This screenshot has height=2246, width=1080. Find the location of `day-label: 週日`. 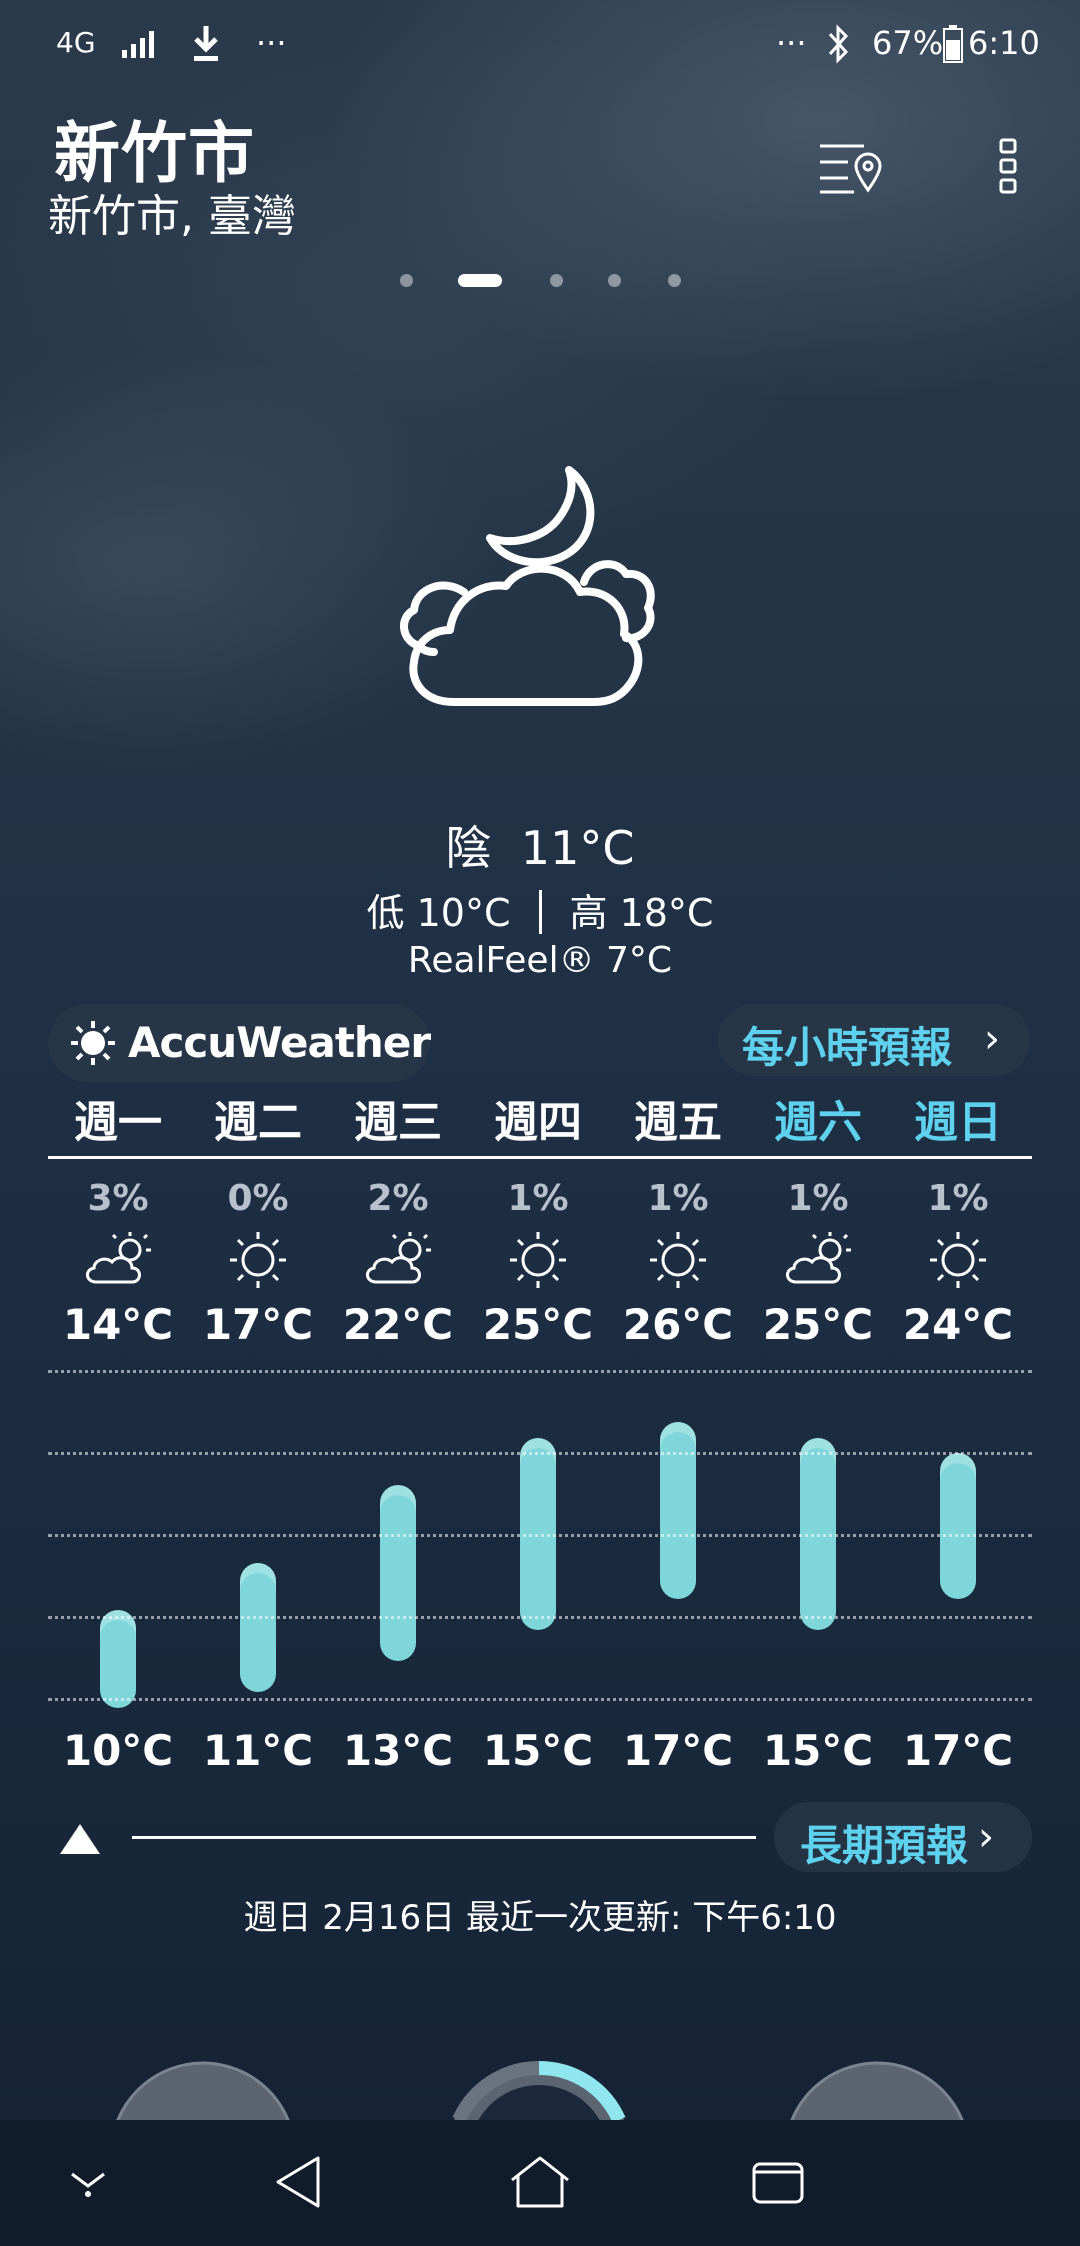

day-label: 週日 is located at coordinates (958, 1122).